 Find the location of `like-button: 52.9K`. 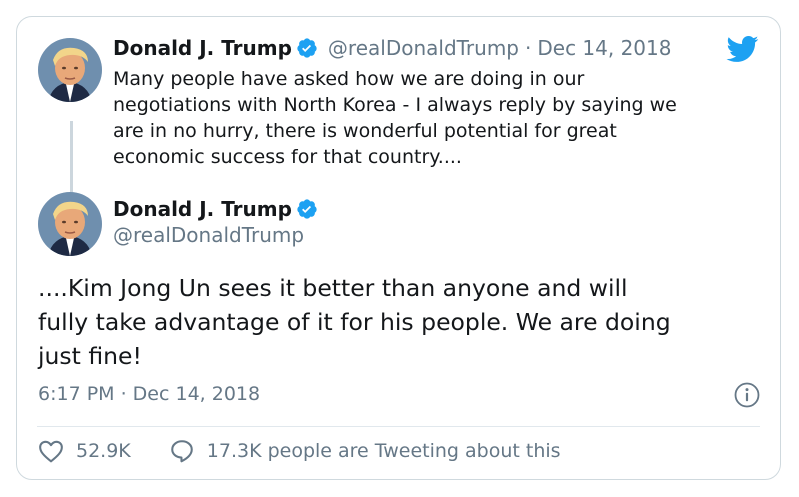

like-button: 52.9K is located at coordinates (84, 451).